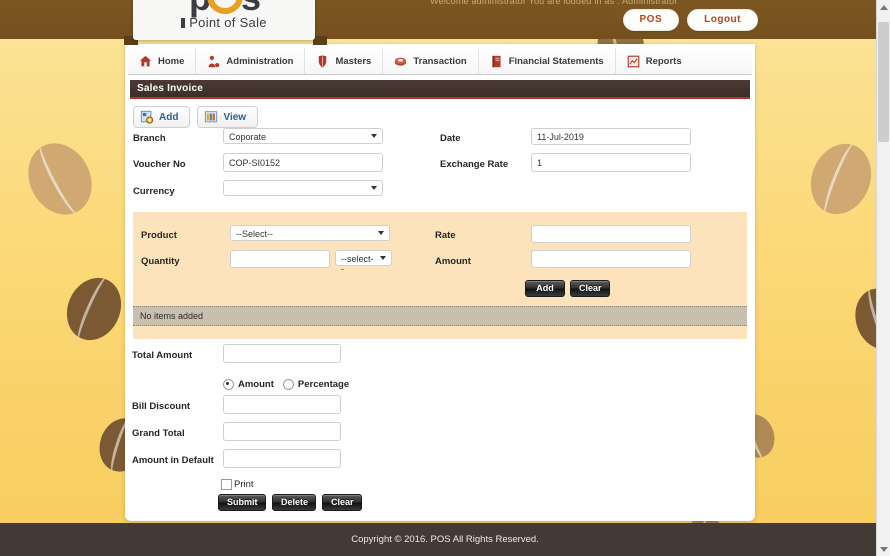  I want to click on clear-item-button: Clear, so click(590, 288).